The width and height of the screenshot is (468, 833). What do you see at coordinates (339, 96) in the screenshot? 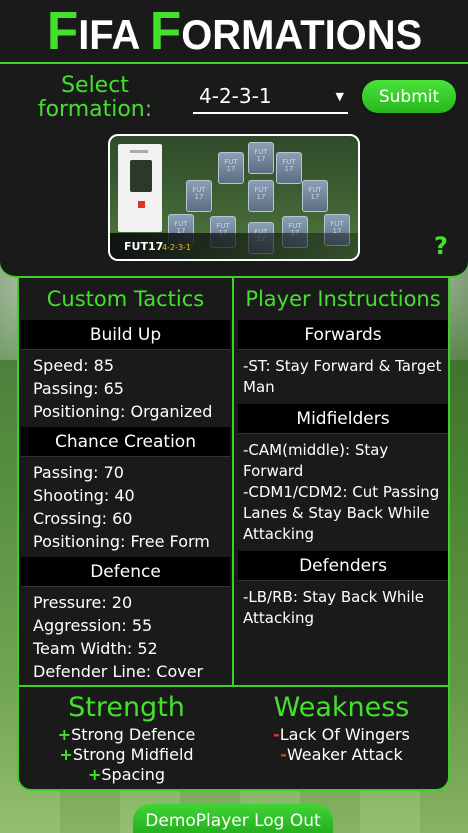
I see `chevron-down-icon: ▼` at bounding box center [339, 96].